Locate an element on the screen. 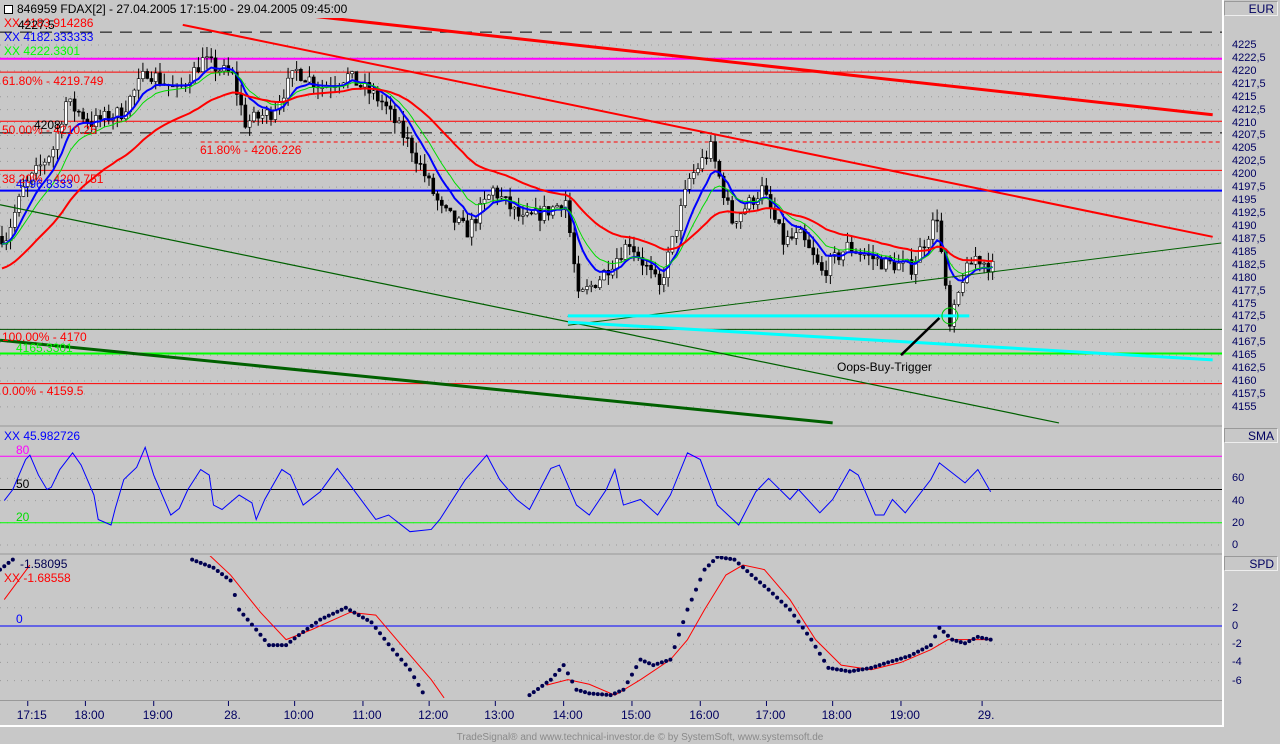  window-icon is located at coordinates (8, 9).